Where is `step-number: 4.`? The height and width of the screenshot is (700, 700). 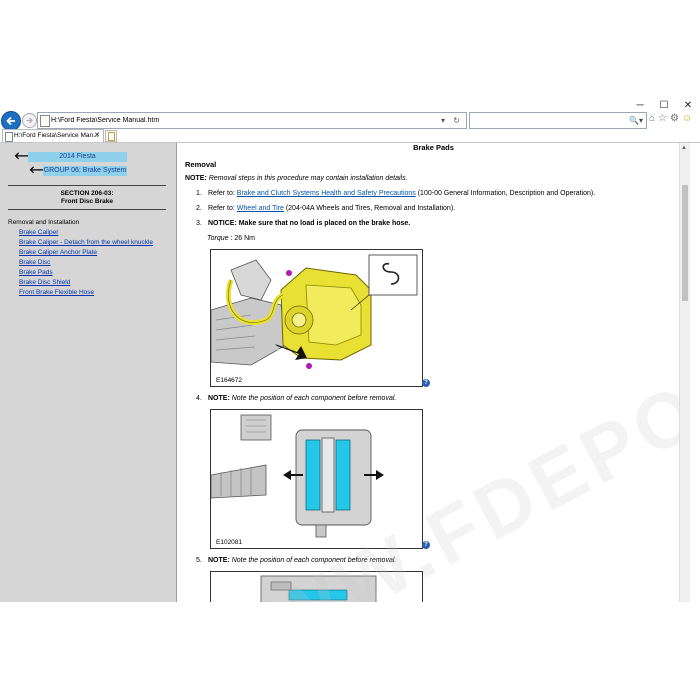 step-number: 4. is located at coordinates (199, 398).